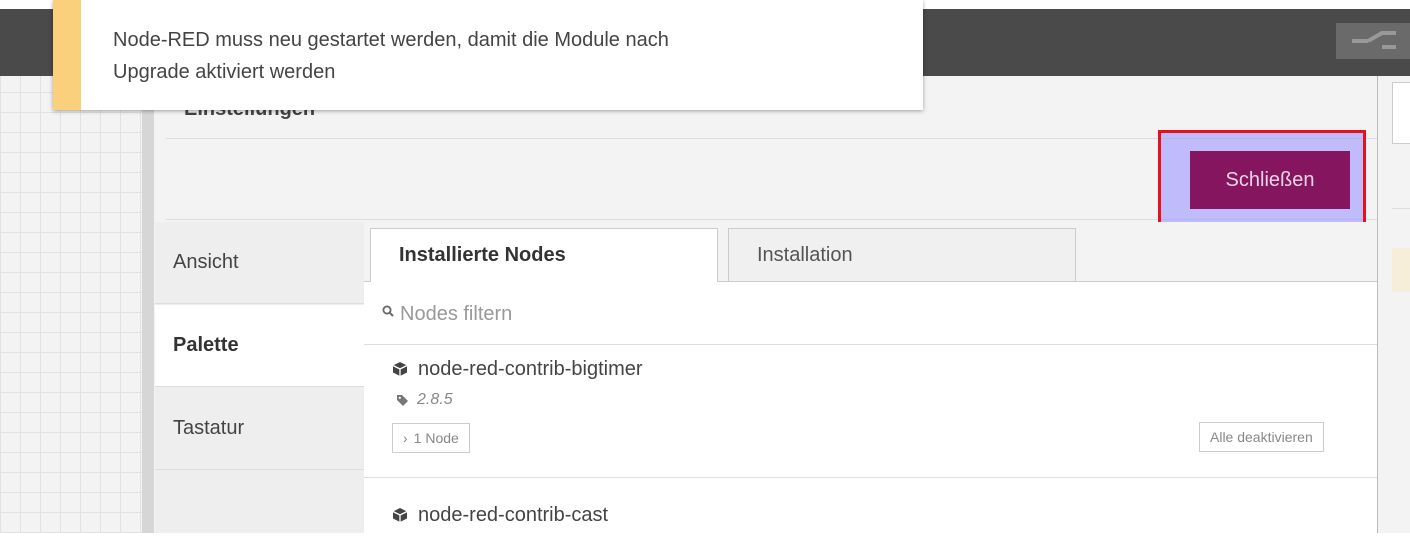 The width and height of the screenshot is (1410, 538). What do you see at coordinates (435, 399) in the screenshot?
I see `node-version: 2.8.5` at bounding box center [435, 399].